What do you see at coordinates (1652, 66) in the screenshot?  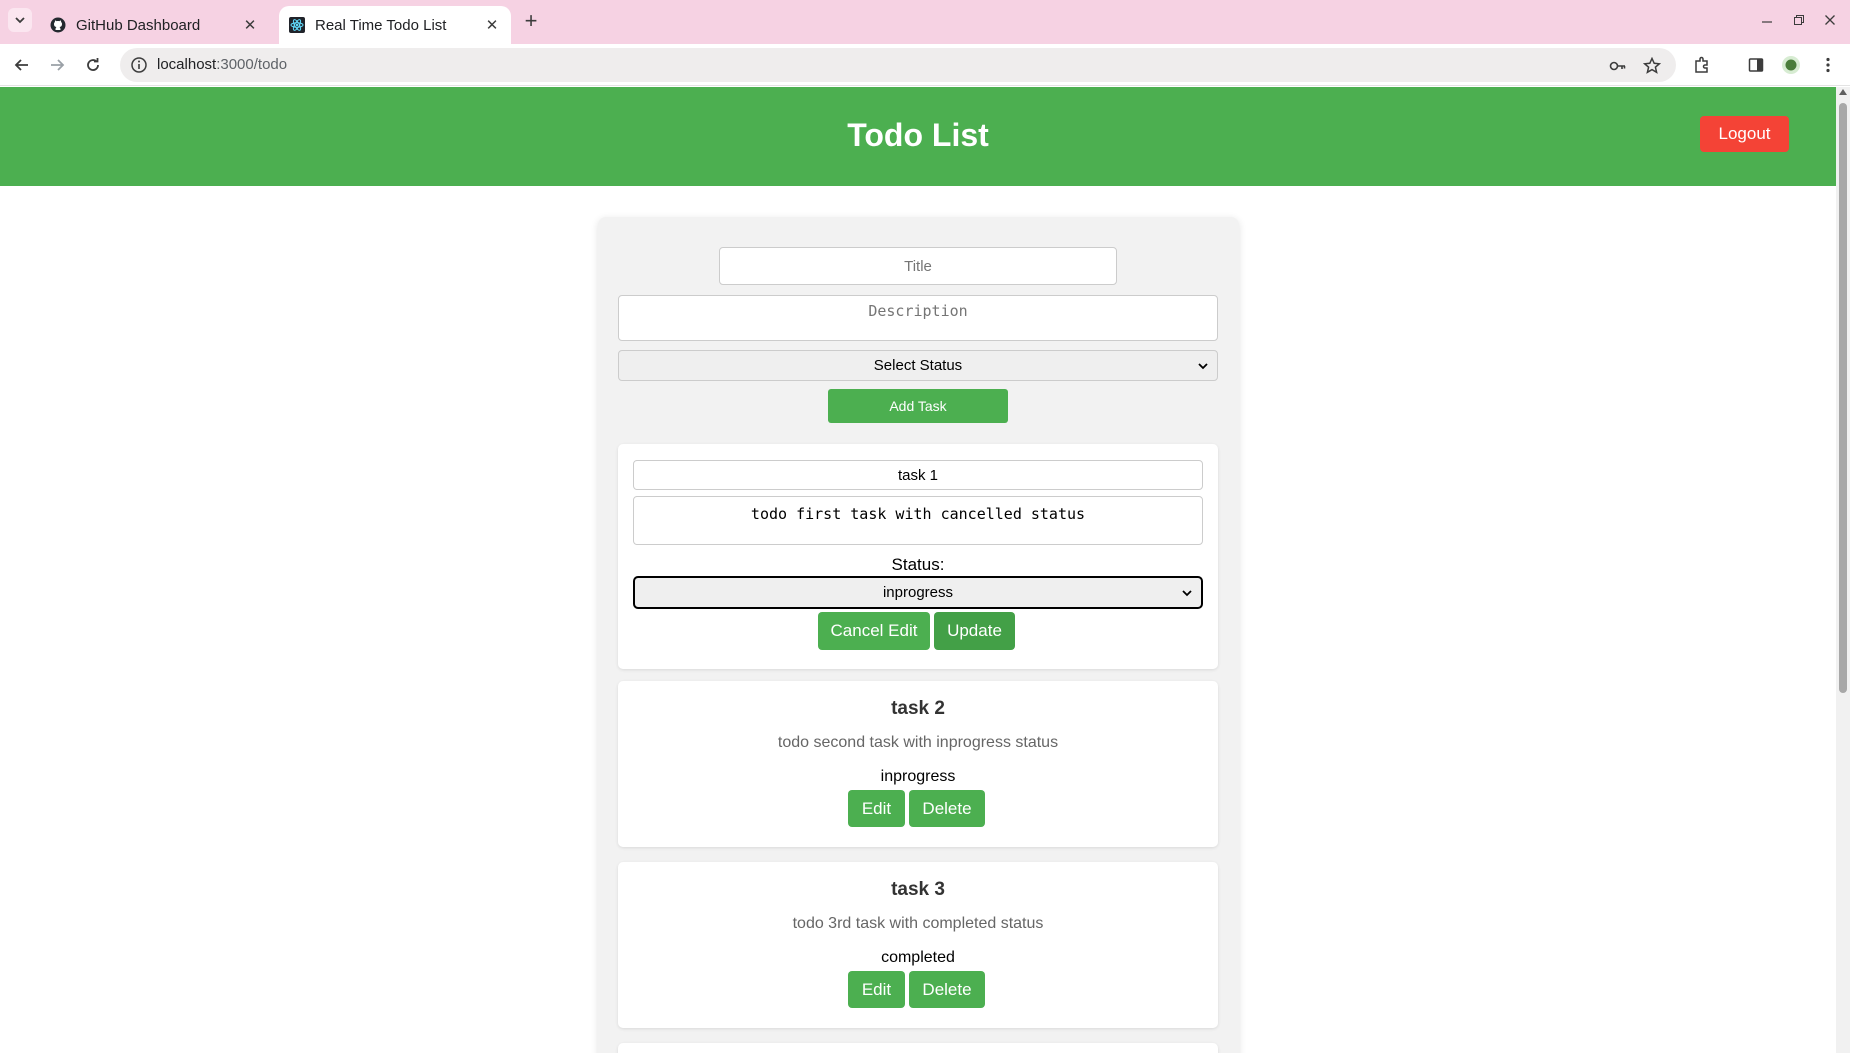 I see `star-icon` at bounding box center [1652, 66].